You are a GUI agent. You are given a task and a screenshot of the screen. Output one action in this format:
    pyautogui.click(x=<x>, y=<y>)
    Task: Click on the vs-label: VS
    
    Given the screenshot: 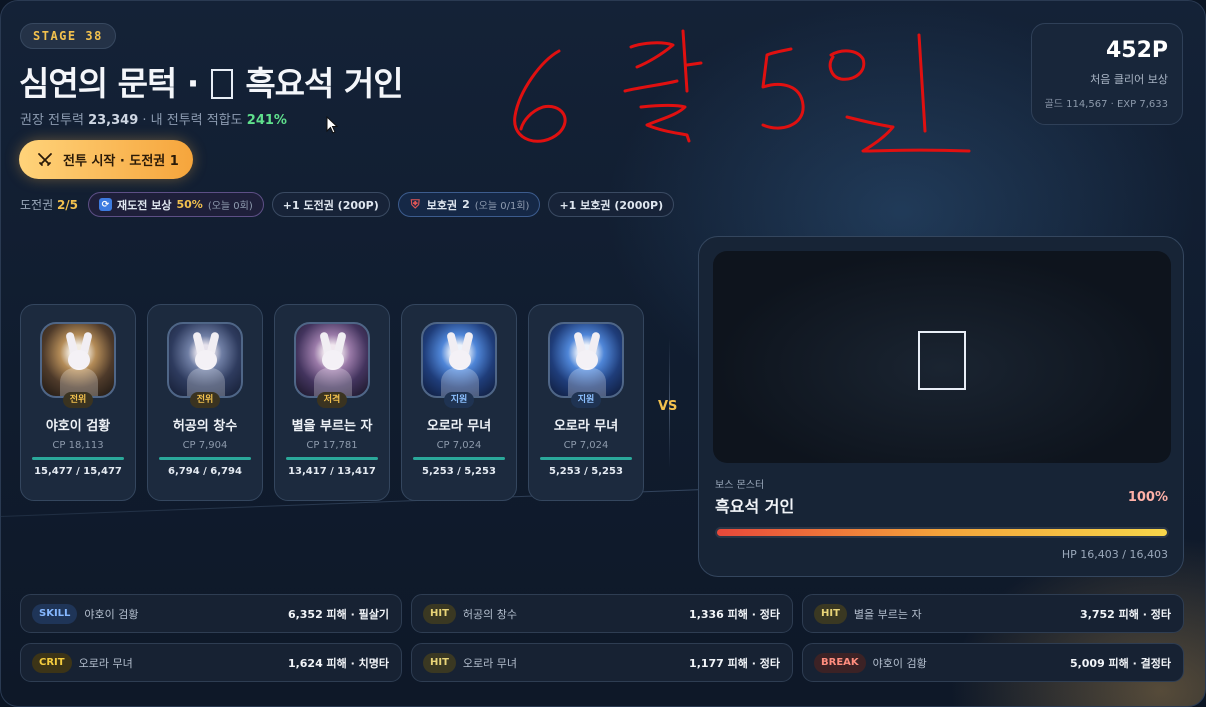 What is the action you would take?
    pyautogui.click(x=668, y=406)
    